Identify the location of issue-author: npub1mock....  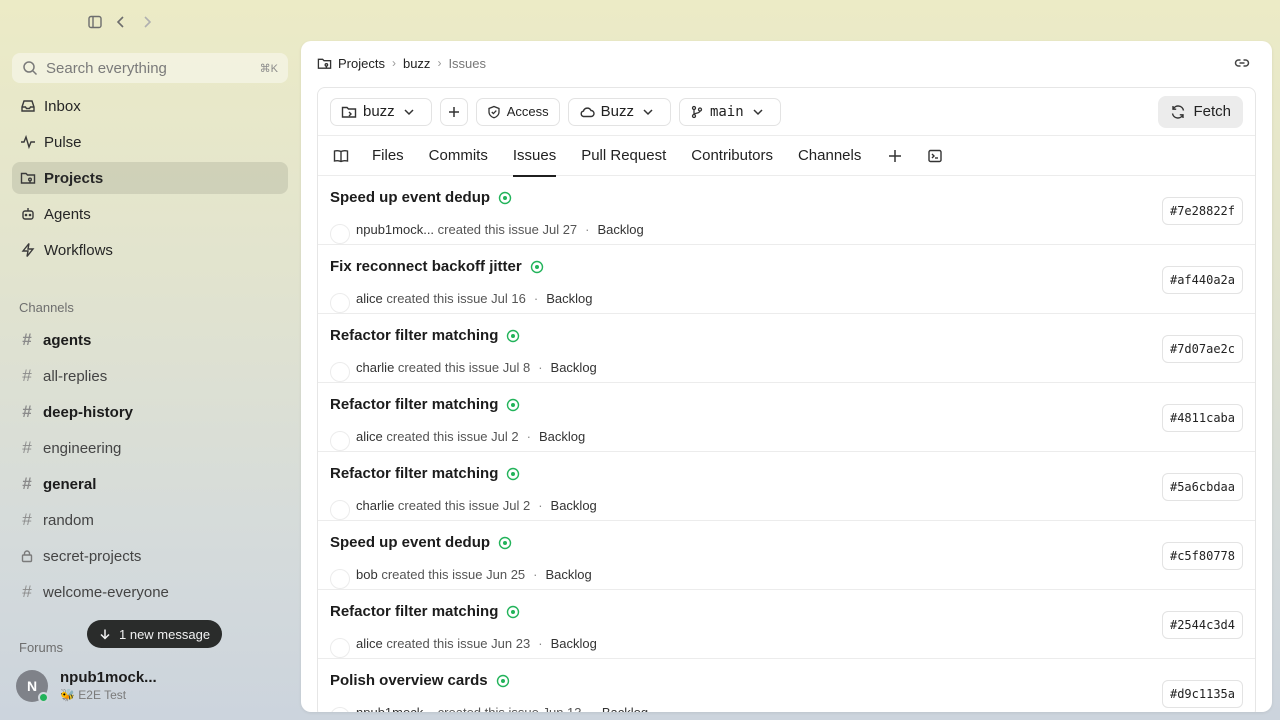
(395, 229).